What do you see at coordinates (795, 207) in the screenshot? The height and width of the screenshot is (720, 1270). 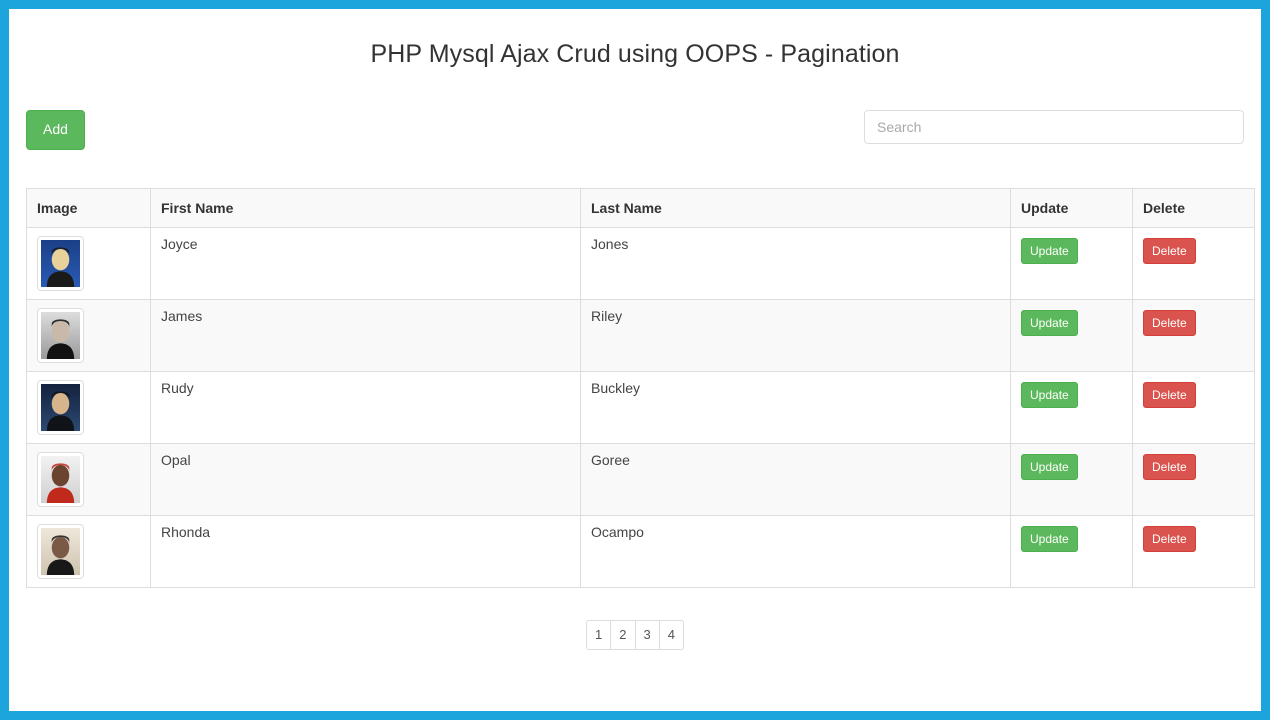 I see `column-header-last-name: Last Name` at bounding box center [795, 207].